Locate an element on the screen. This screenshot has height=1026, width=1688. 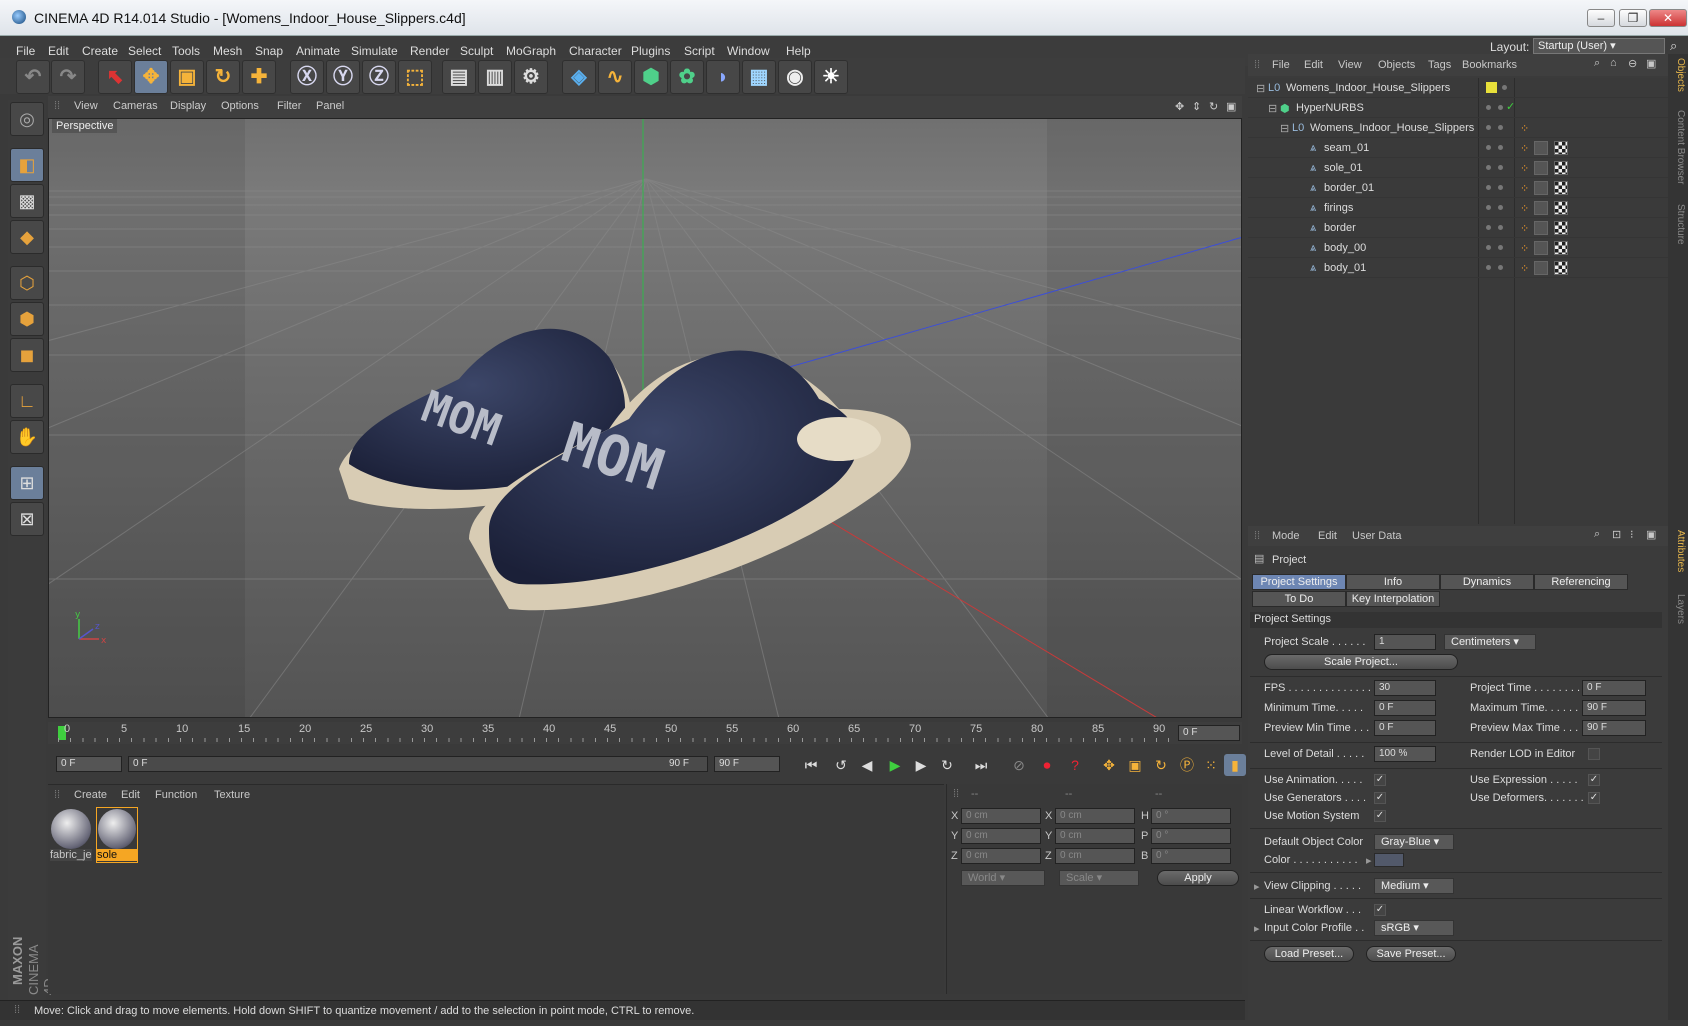
viewport-menu-display: Display is located at coordinates (188, 106).